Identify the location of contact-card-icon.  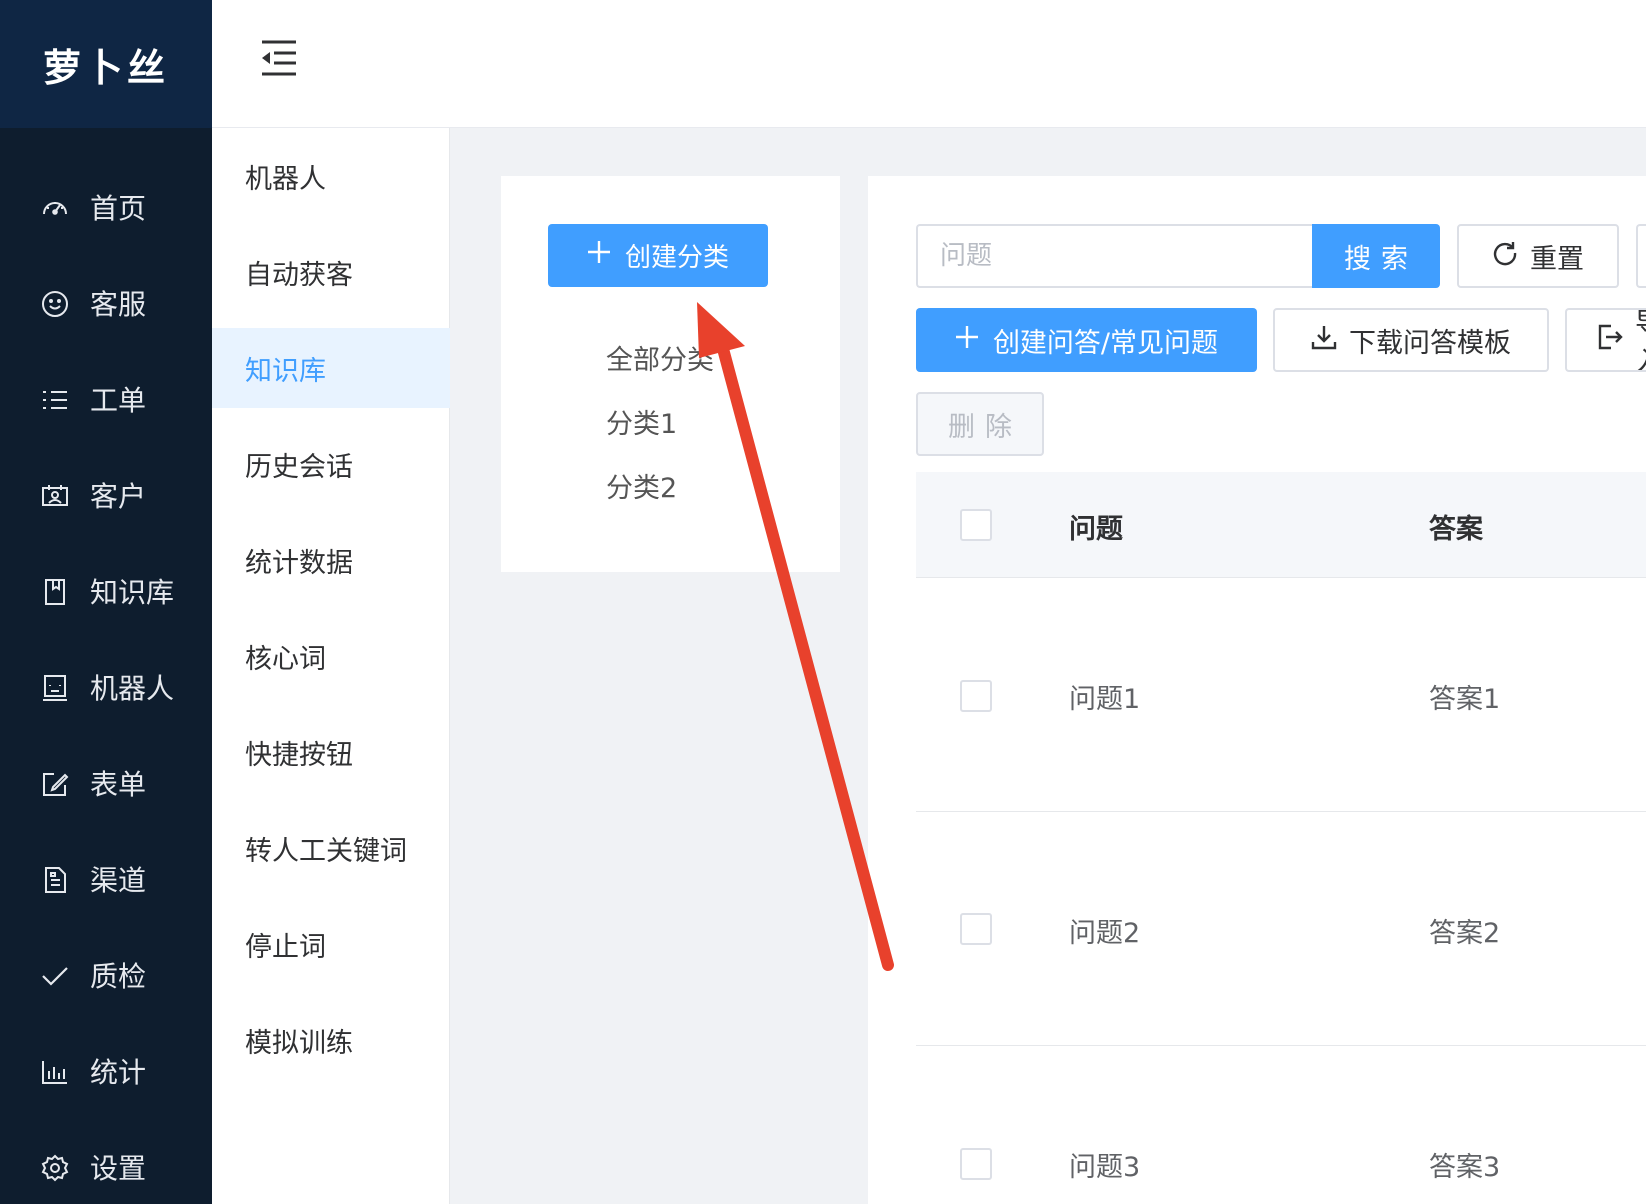
(55, 496).